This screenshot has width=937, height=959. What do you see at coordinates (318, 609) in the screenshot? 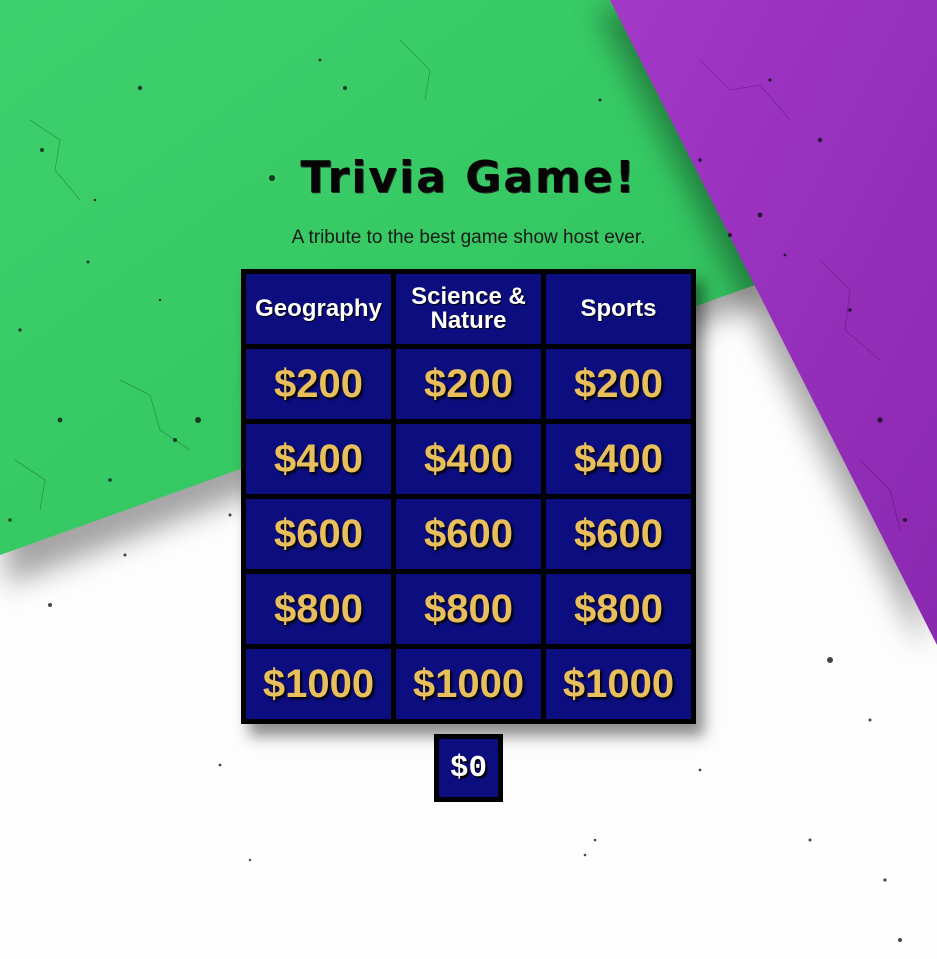
I see `question-tile-geography-800: $800` at bounding box center [318, 609].